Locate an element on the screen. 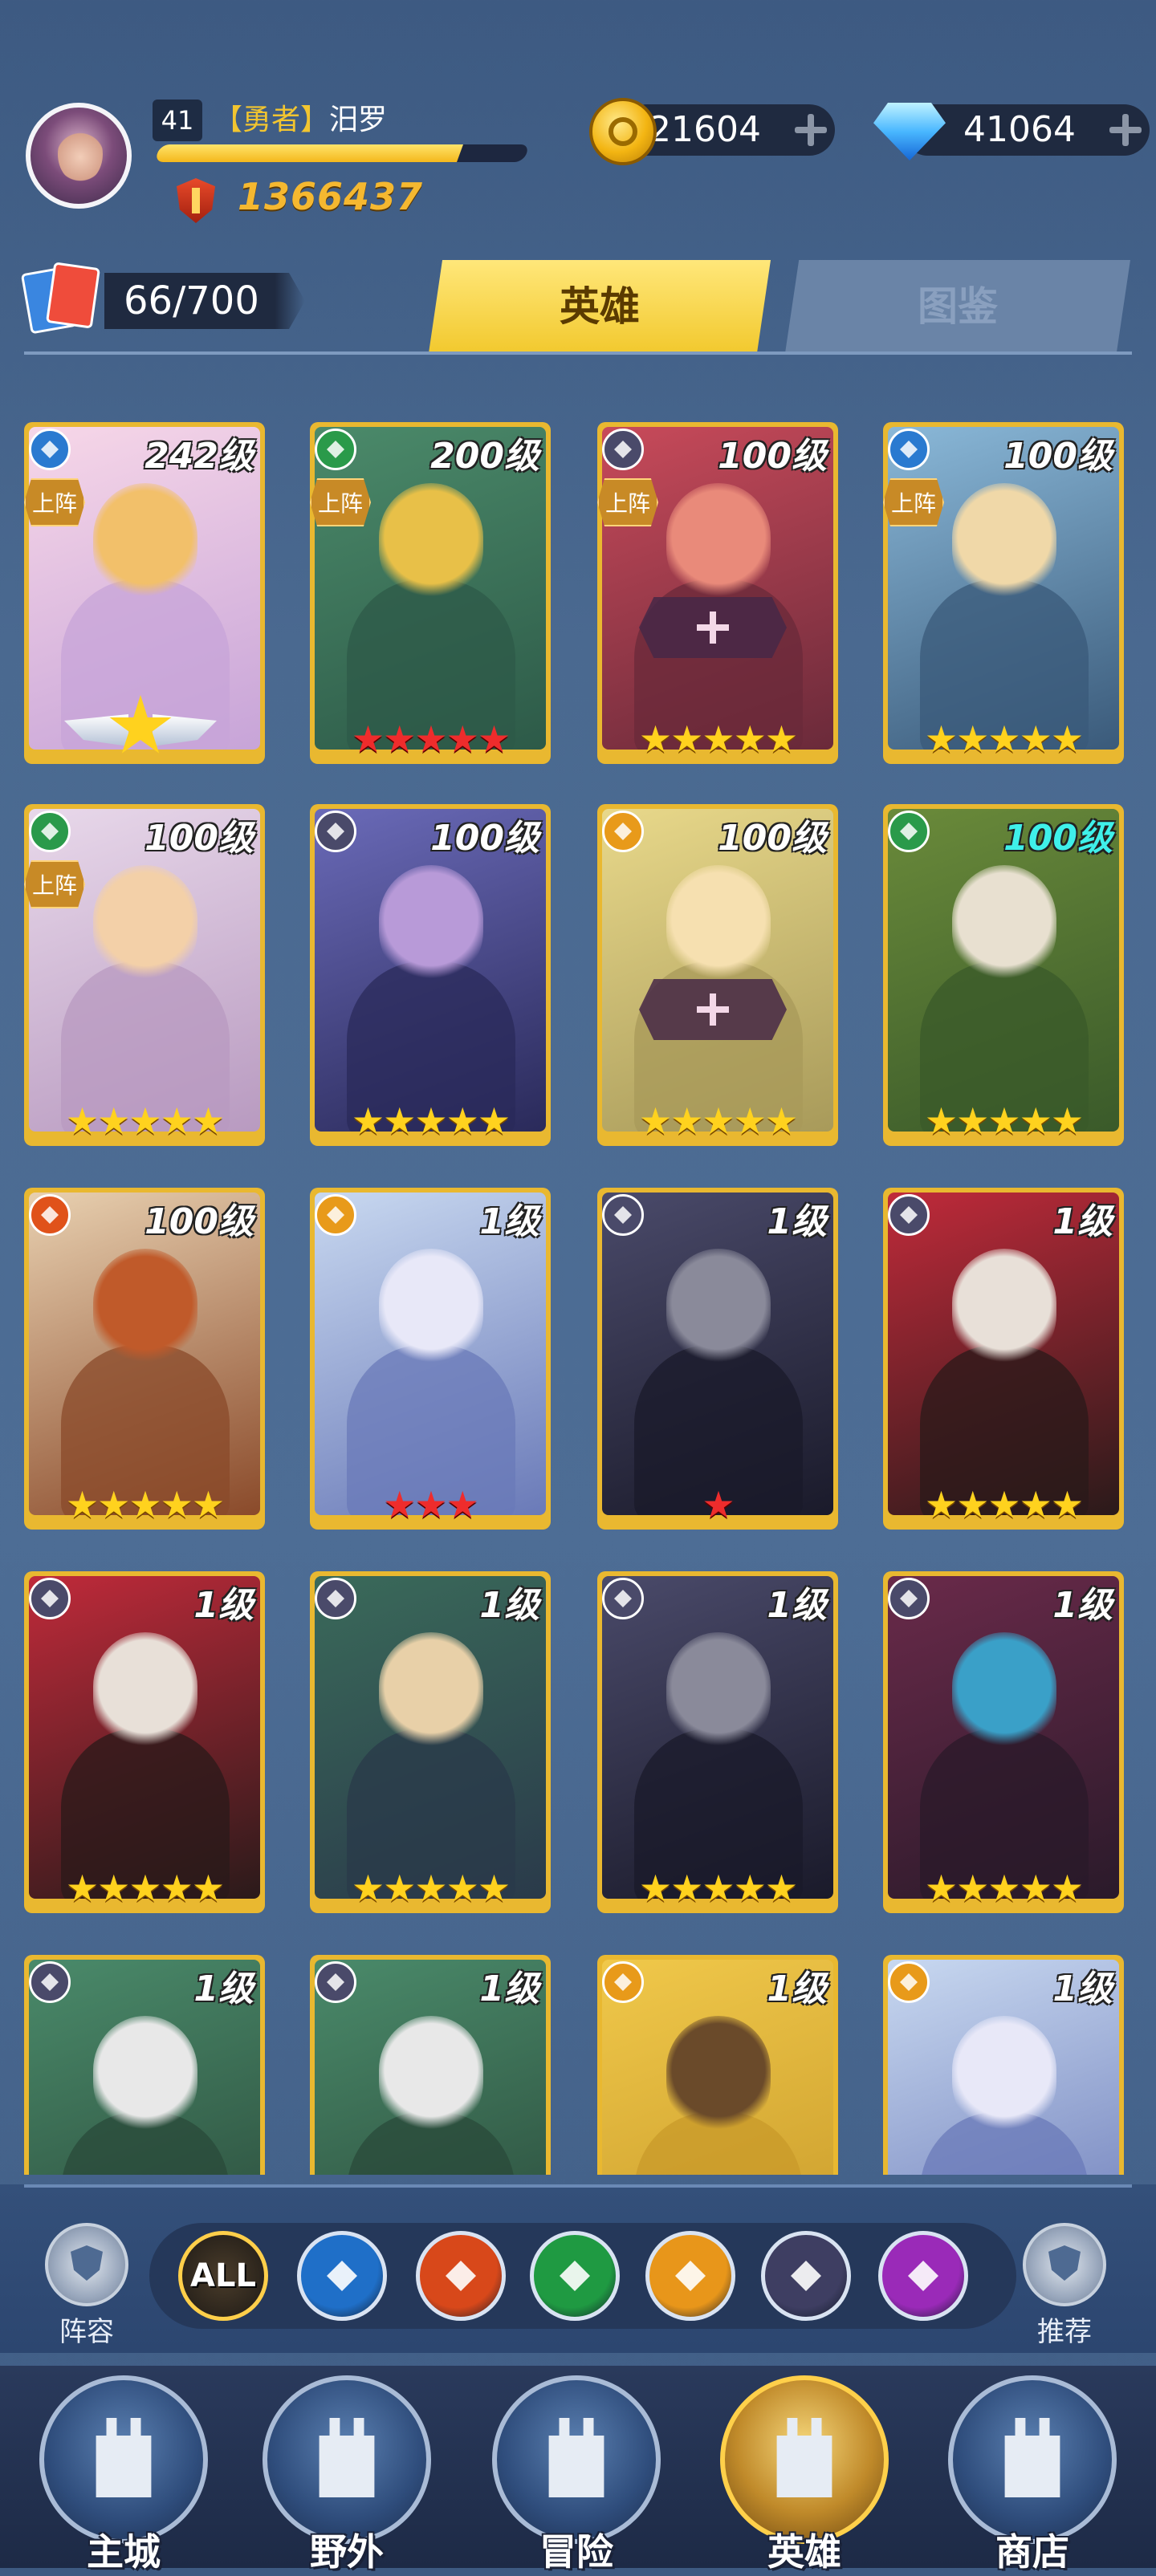  xp-bar is located at coordinates (342, 153).